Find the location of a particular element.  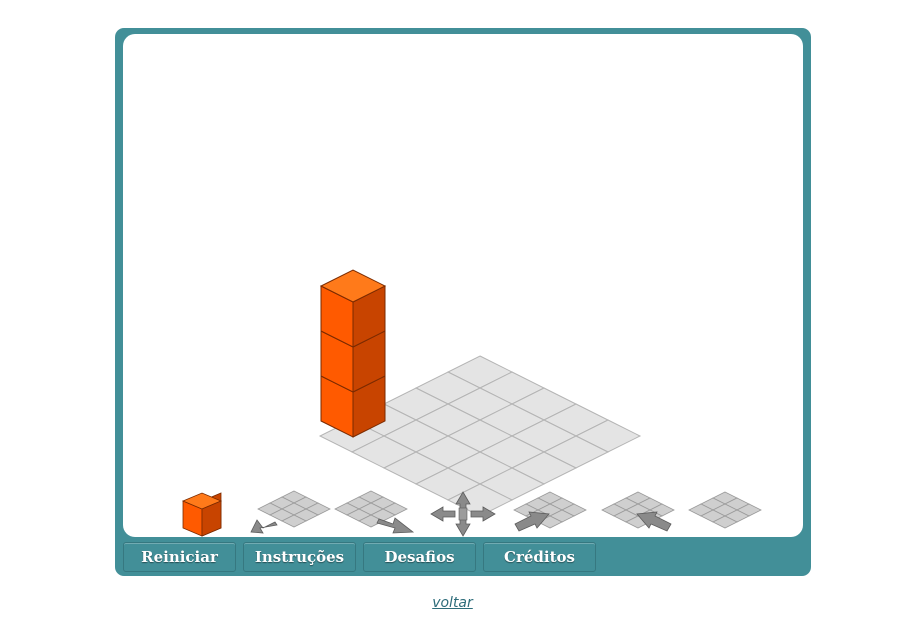

view-top-tool is located at coordinates (725, 510).